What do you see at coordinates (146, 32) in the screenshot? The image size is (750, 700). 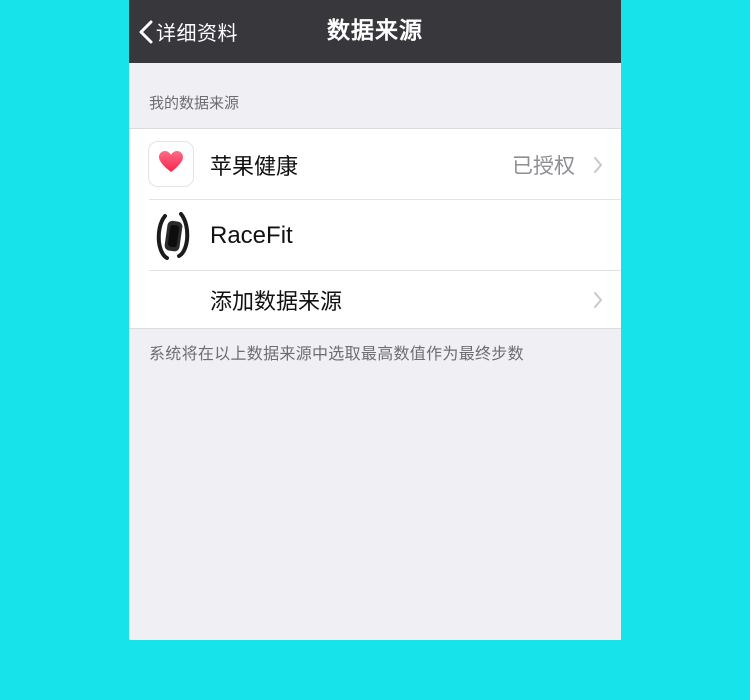 I see `chevron-left-icon` at bounding box center [146, 32].